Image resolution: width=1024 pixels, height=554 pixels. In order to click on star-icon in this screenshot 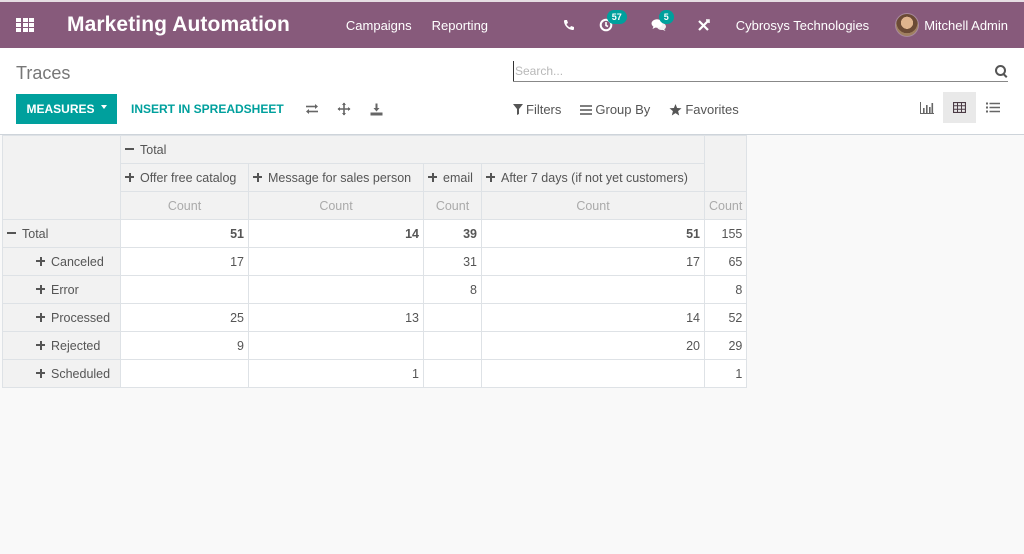, I will do `click(675, 109)`.